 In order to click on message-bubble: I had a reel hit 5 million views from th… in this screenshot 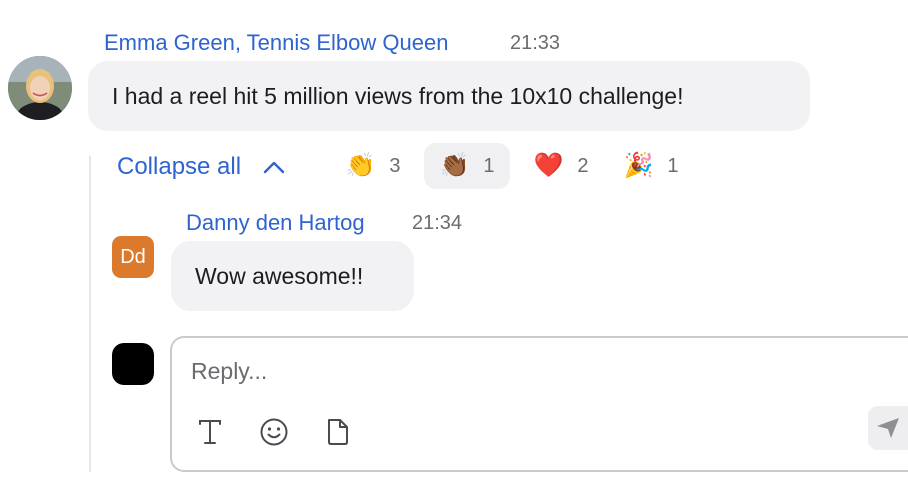, I will do `click(449, 96)`.